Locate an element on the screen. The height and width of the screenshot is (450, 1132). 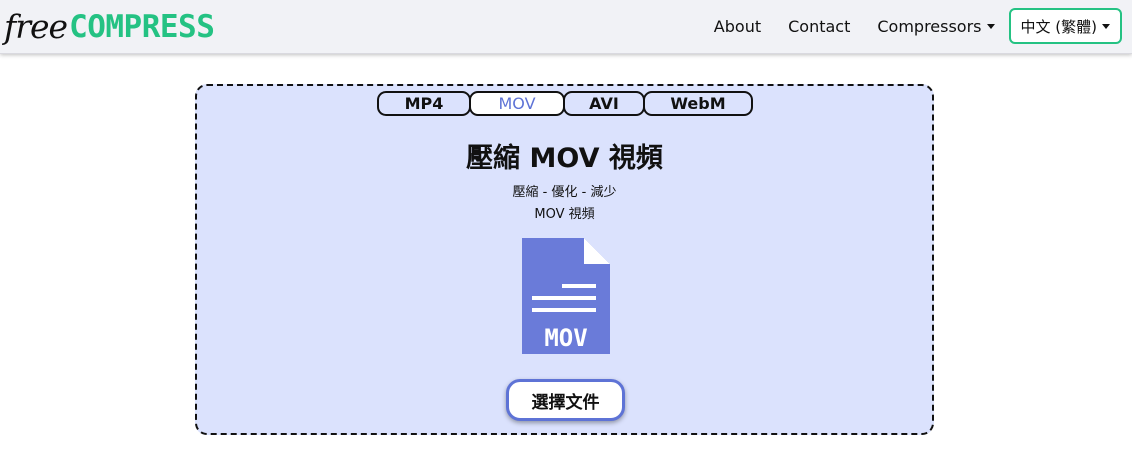
subtitle-line-1: 壓縮 - 優化 - 減少 is located at coordinates (564, 192).